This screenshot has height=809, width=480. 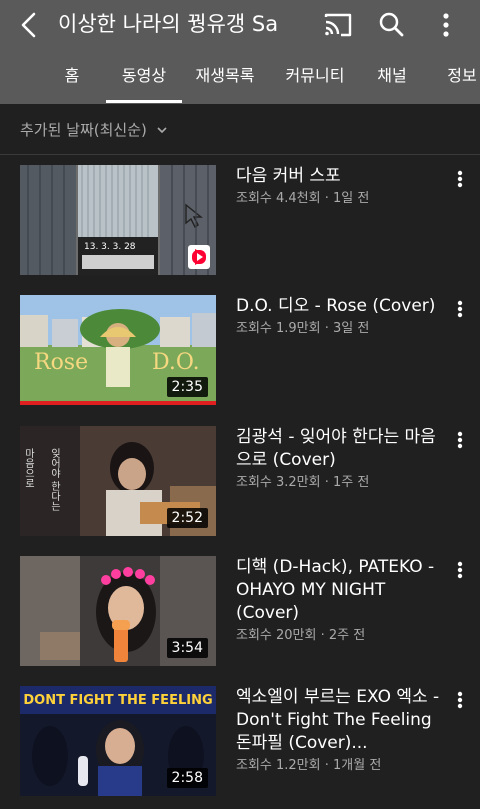 I want to click on channel-title: 이상한 나라의 꿩유갱 Sa, so click(x=168, y=24).